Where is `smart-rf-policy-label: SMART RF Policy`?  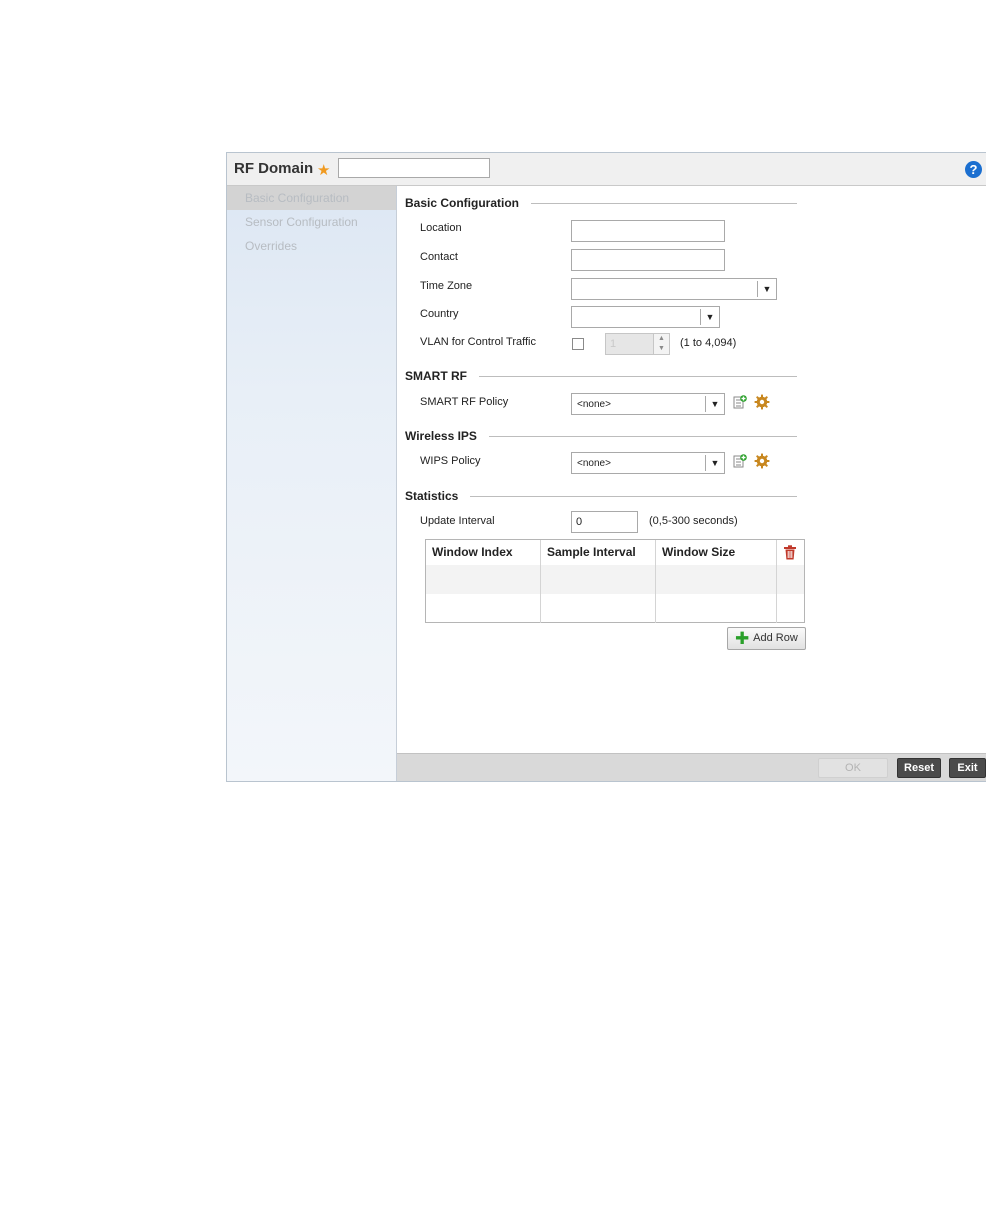 smart-rf-policy-label: SMART RF Policy is located at coordinates (464, 402).